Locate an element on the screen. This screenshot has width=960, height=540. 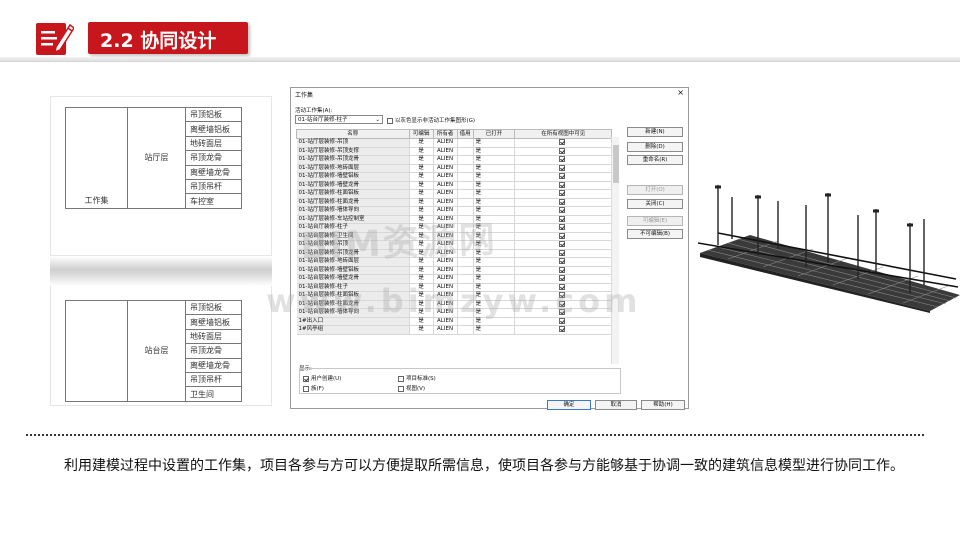
col-header-borrowers: 借用 is located at coordinates (465, 134).